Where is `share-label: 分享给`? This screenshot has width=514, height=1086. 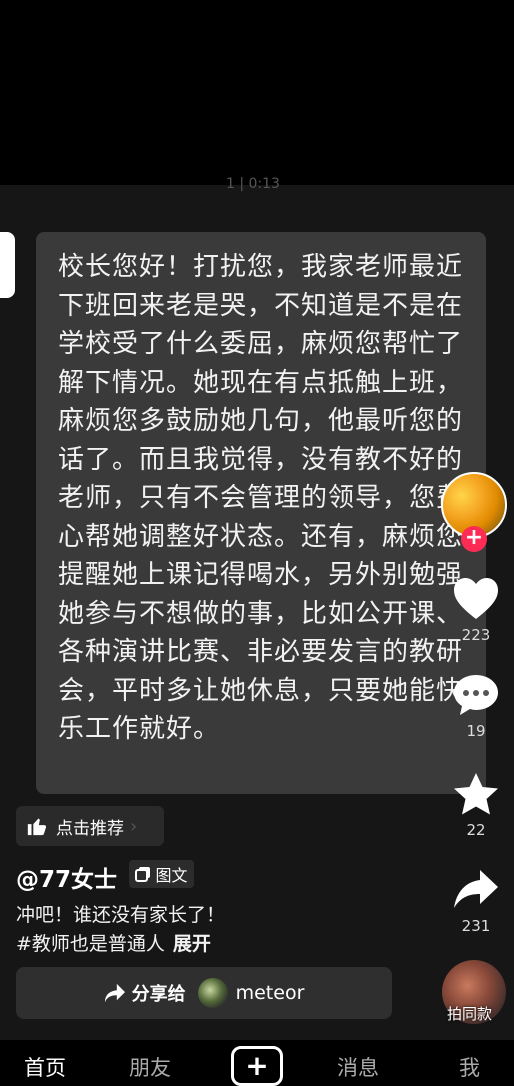
share-label: 分享给 is located at coordinates (158, 994).